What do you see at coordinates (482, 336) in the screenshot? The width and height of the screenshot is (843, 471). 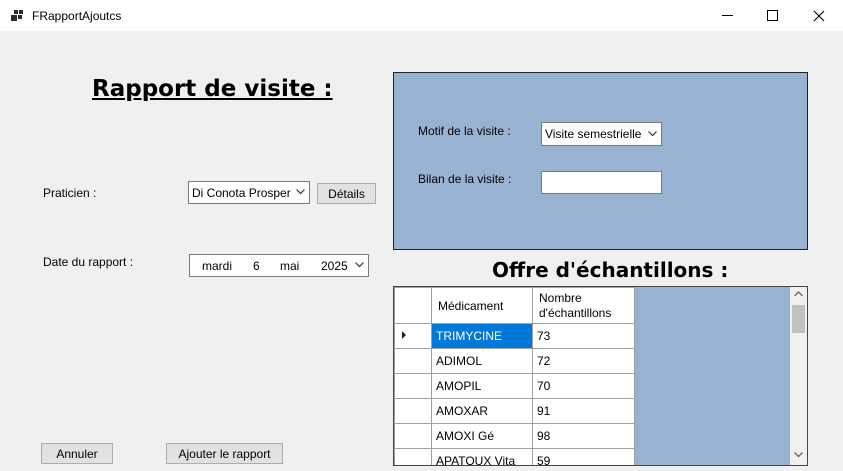 I see `medicament-cell: TRIMYCINE` at bounding box center [482, 336].